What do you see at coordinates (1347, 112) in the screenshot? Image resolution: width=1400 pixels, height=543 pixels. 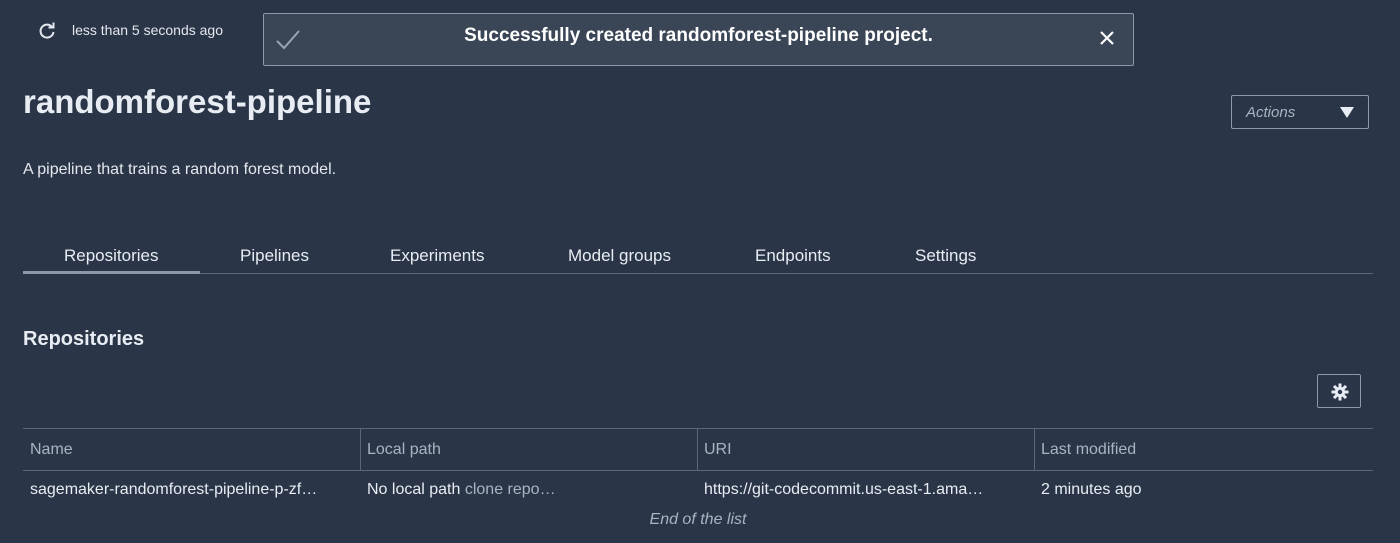 I see `caret-down-icon` at bounding box center [1347, 112].